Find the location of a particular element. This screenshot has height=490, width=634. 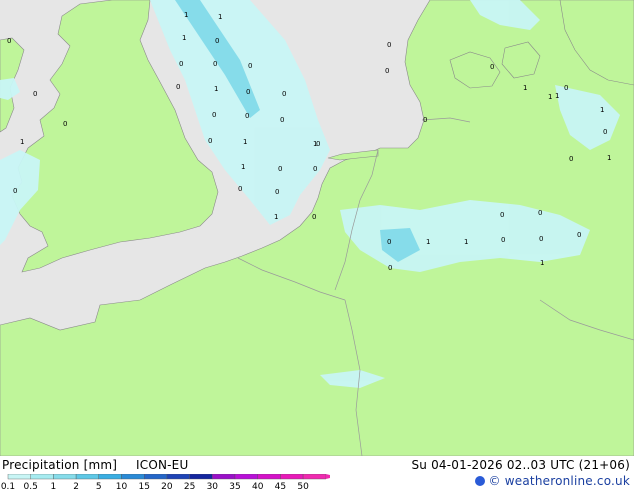

scale-tick-label: 35 is located at coordinates (234, 486).